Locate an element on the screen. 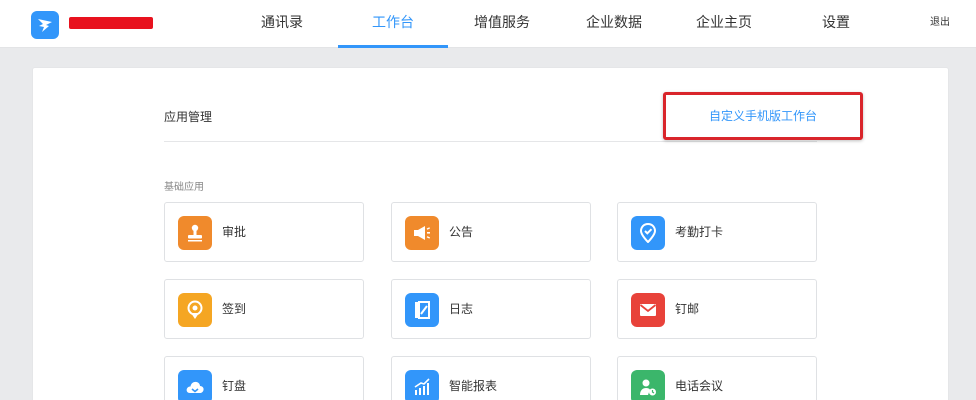  app-tile-ding-mail: 钉邮 is located at coordinates (717, 309).